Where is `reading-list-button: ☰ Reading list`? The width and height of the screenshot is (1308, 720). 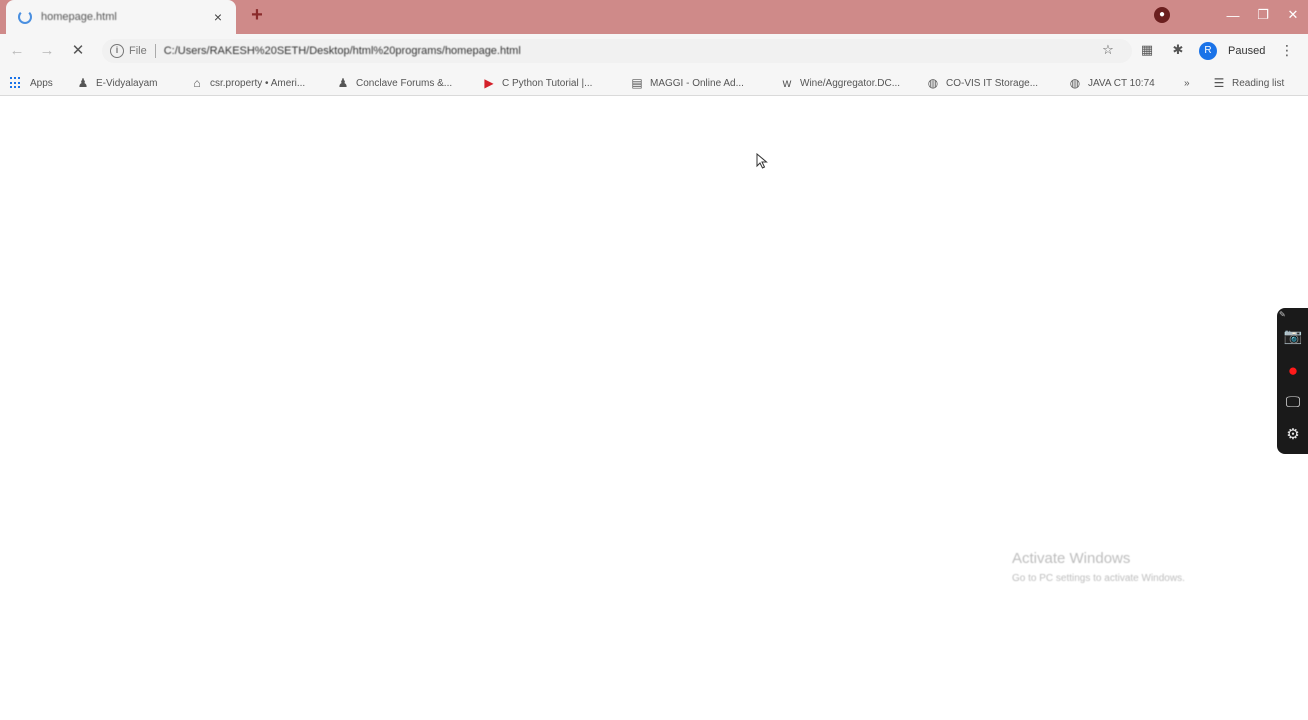 reading-list-button: ☰ Reading list is located at coordinates (1248, 83).